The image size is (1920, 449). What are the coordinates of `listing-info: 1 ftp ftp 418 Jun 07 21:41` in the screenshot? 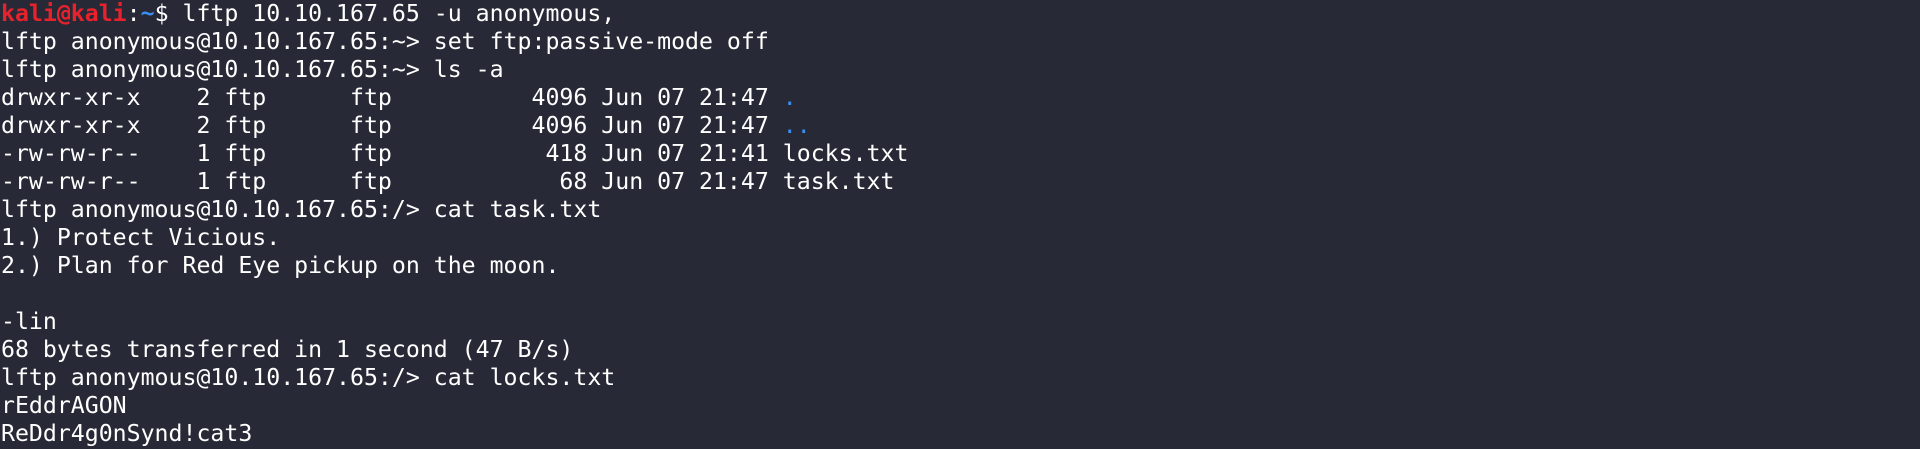 It's located at (461, 153).